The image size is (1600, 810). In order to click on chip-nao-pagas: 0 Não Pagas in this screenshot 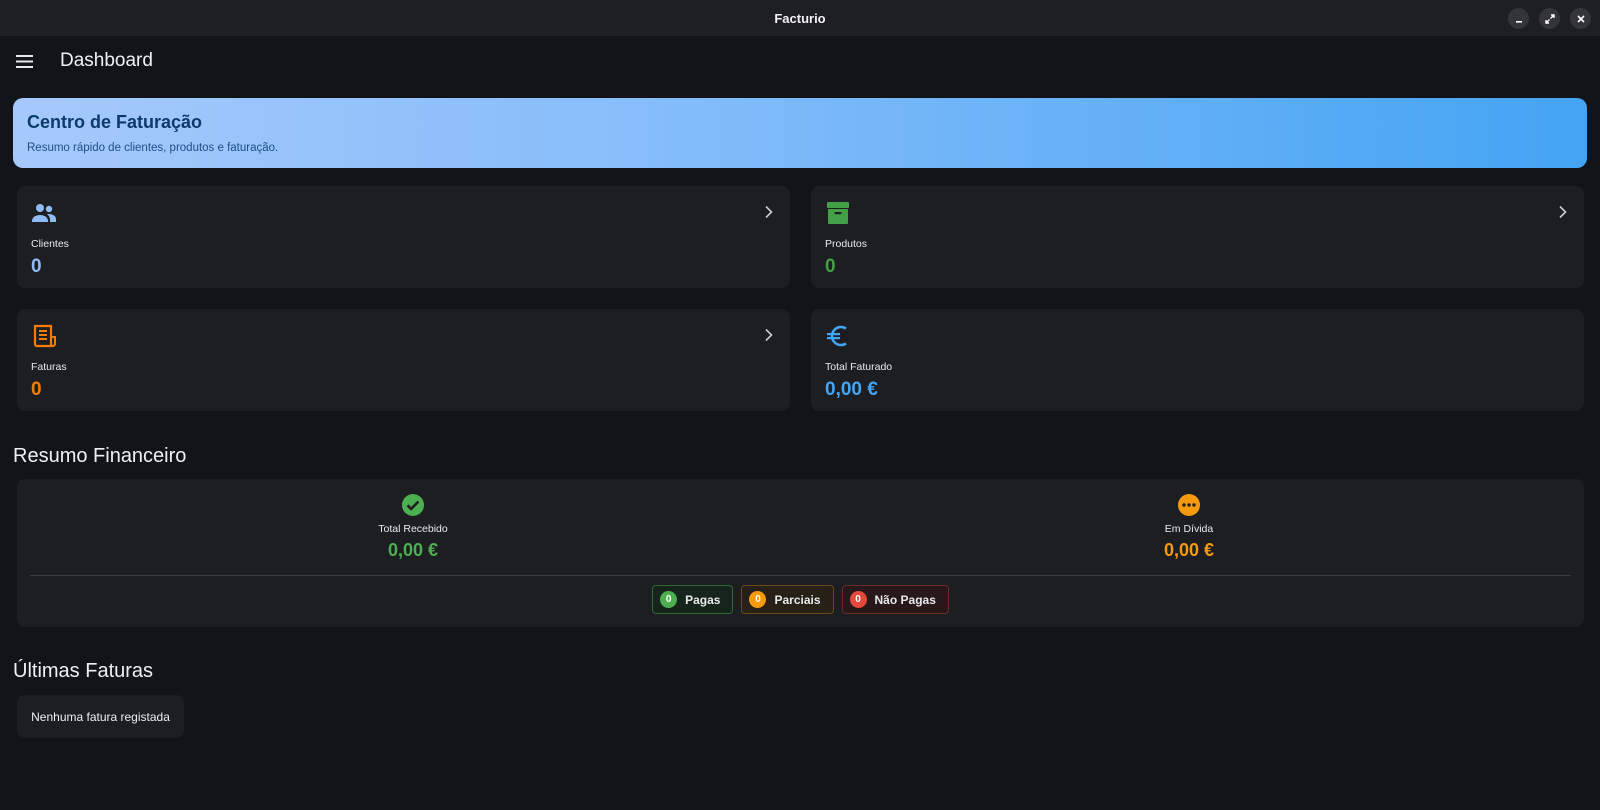, I will do `click(895, 599)`.